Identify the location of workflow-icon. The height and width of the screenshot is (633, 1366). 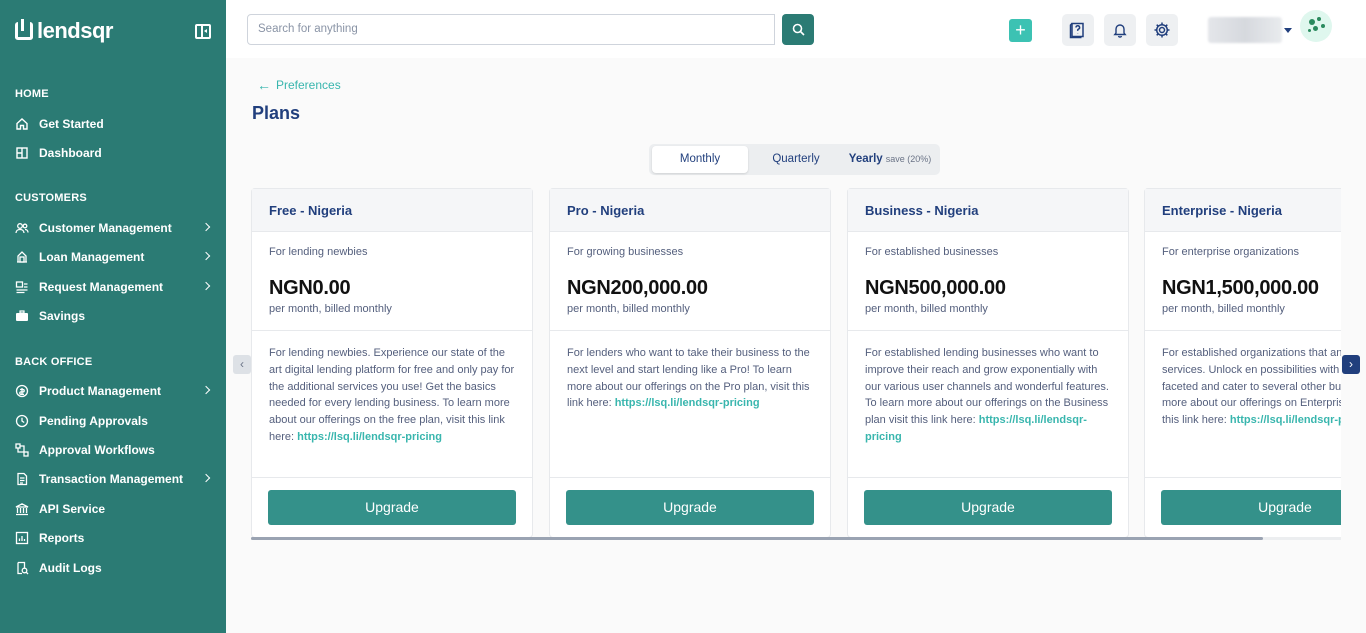
(22, 450).